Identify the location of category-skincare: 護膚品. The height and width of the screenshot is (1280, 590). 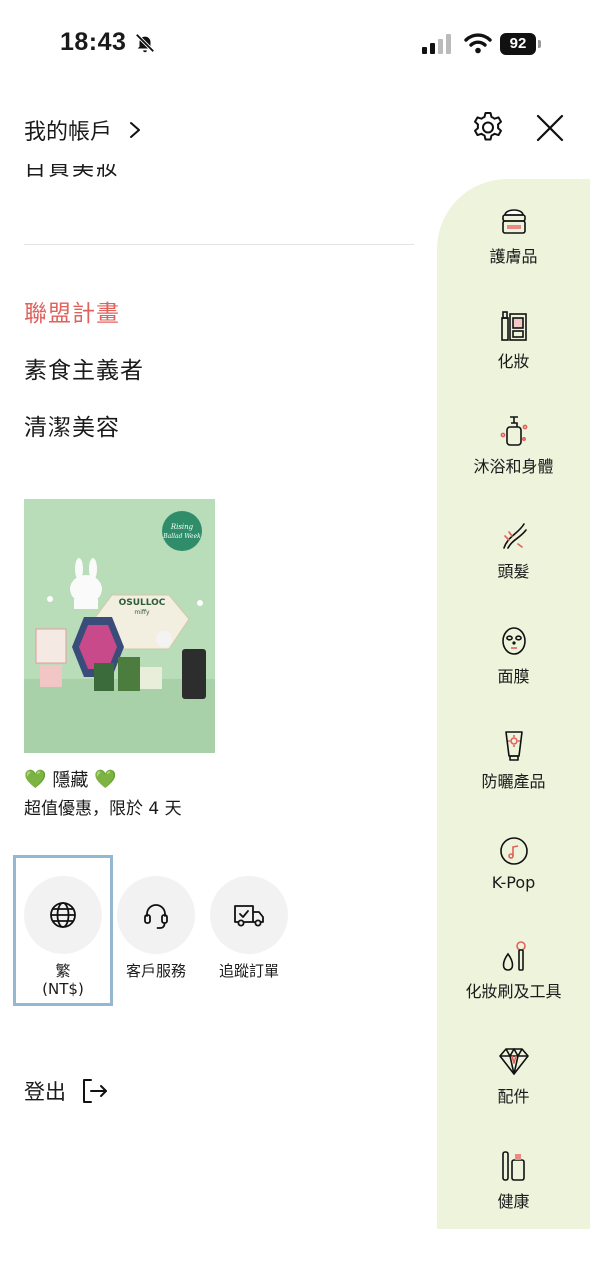
(513, 246).